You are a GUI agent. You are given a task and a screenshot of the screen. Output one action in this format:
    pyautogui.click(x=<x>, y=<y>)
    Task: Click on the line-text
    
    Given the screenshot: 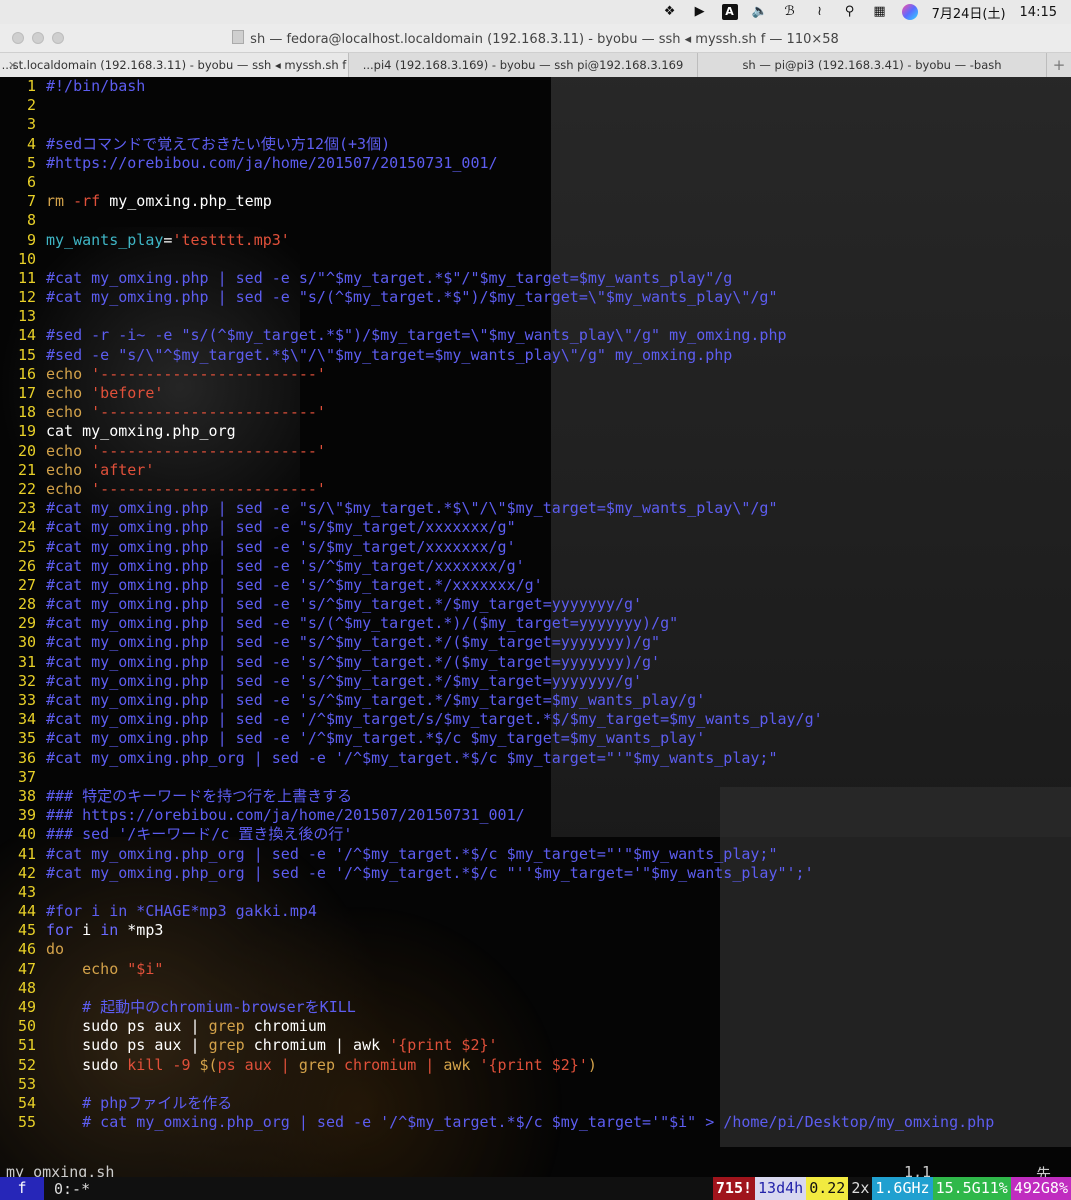 What is the action you would take?
    pyautogui.click(x=558, y=182)
    